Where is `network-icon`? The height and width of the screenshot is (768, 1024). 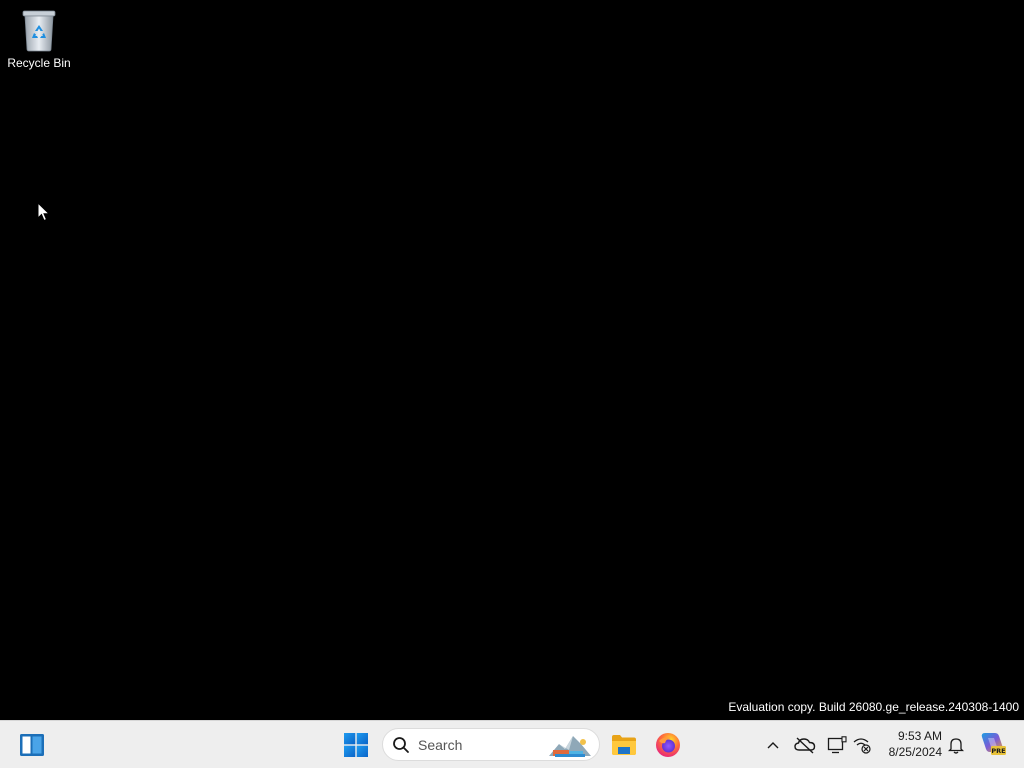
network-icon is located at coordinates (862, 746).